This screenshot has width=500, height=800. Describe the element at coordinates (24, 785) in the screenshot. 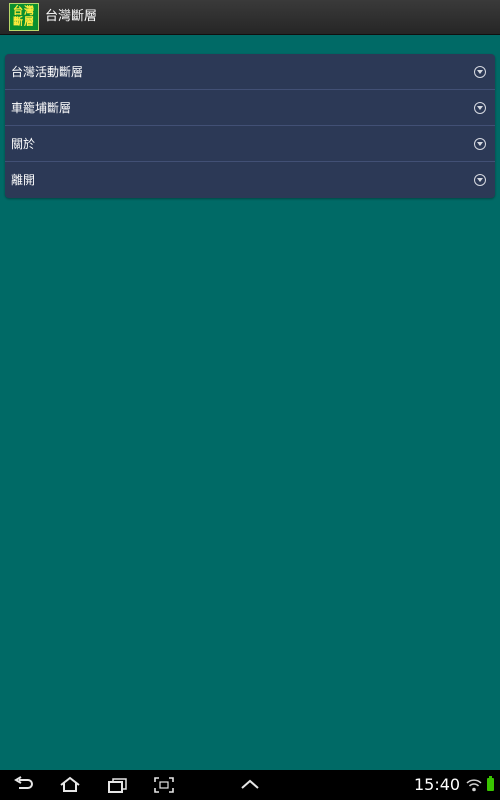

I see `back-icon` at that location.